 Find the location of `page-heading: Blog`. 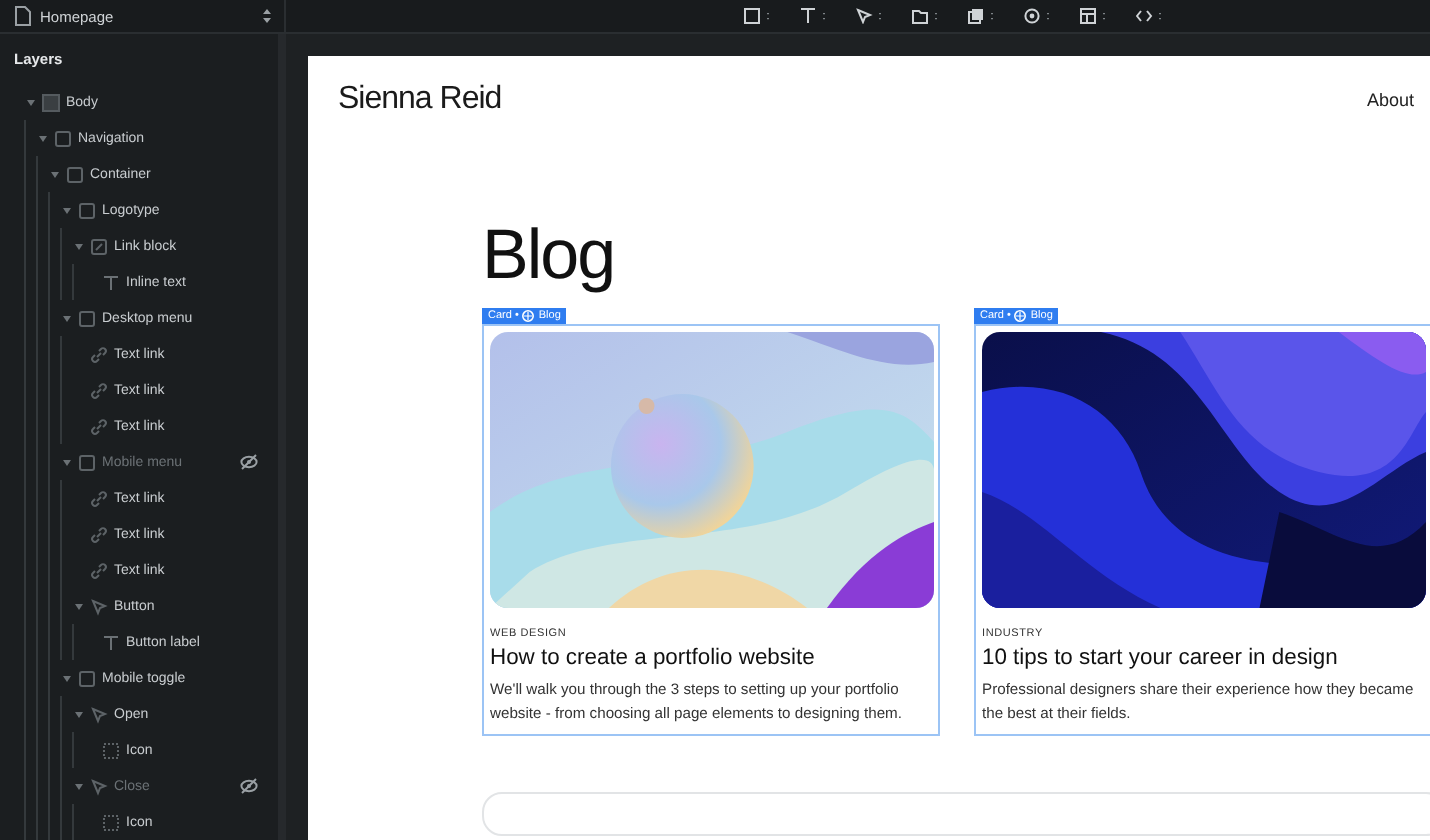

page-heading: Blog is located at coordinates (549, 255).